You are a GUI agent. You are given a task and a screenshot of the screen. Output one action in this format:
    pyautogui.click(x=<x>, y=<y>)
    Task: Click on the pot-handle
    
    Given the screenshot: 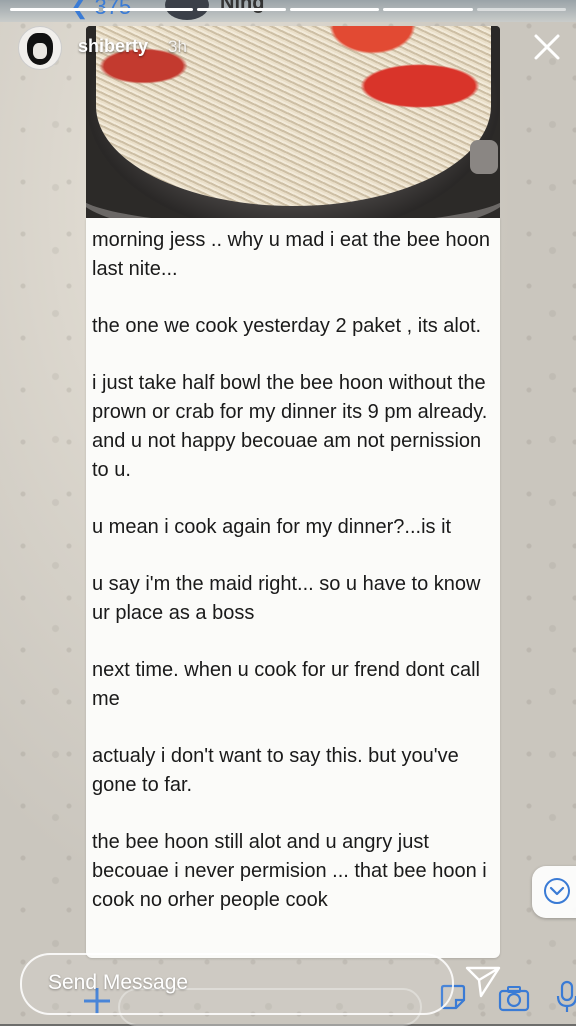 What is the action you would take?
    pyautogui.click(x=484, y=157)
    